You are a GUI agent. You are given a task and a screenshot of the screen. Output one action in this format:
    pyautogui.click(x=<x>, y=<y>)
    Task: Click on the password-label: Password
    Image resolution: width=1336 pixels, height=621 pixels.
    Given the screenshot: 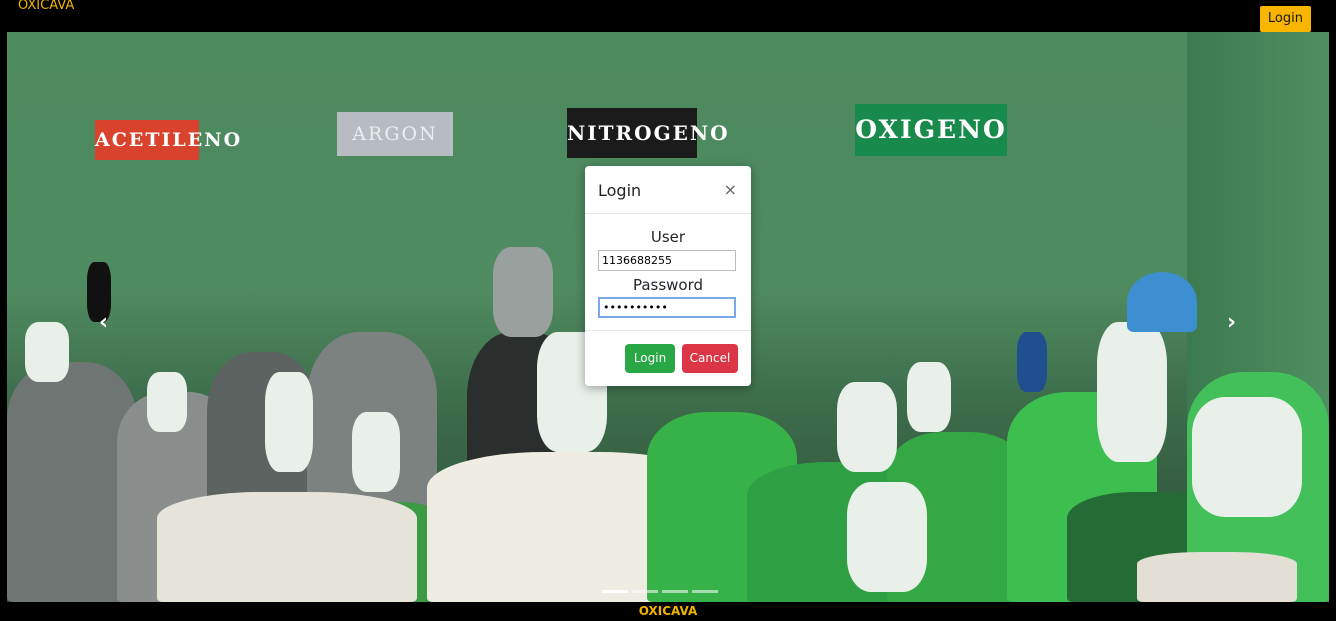 What is the action you would take?
    pyautogui.click(x=668, y=285)
    